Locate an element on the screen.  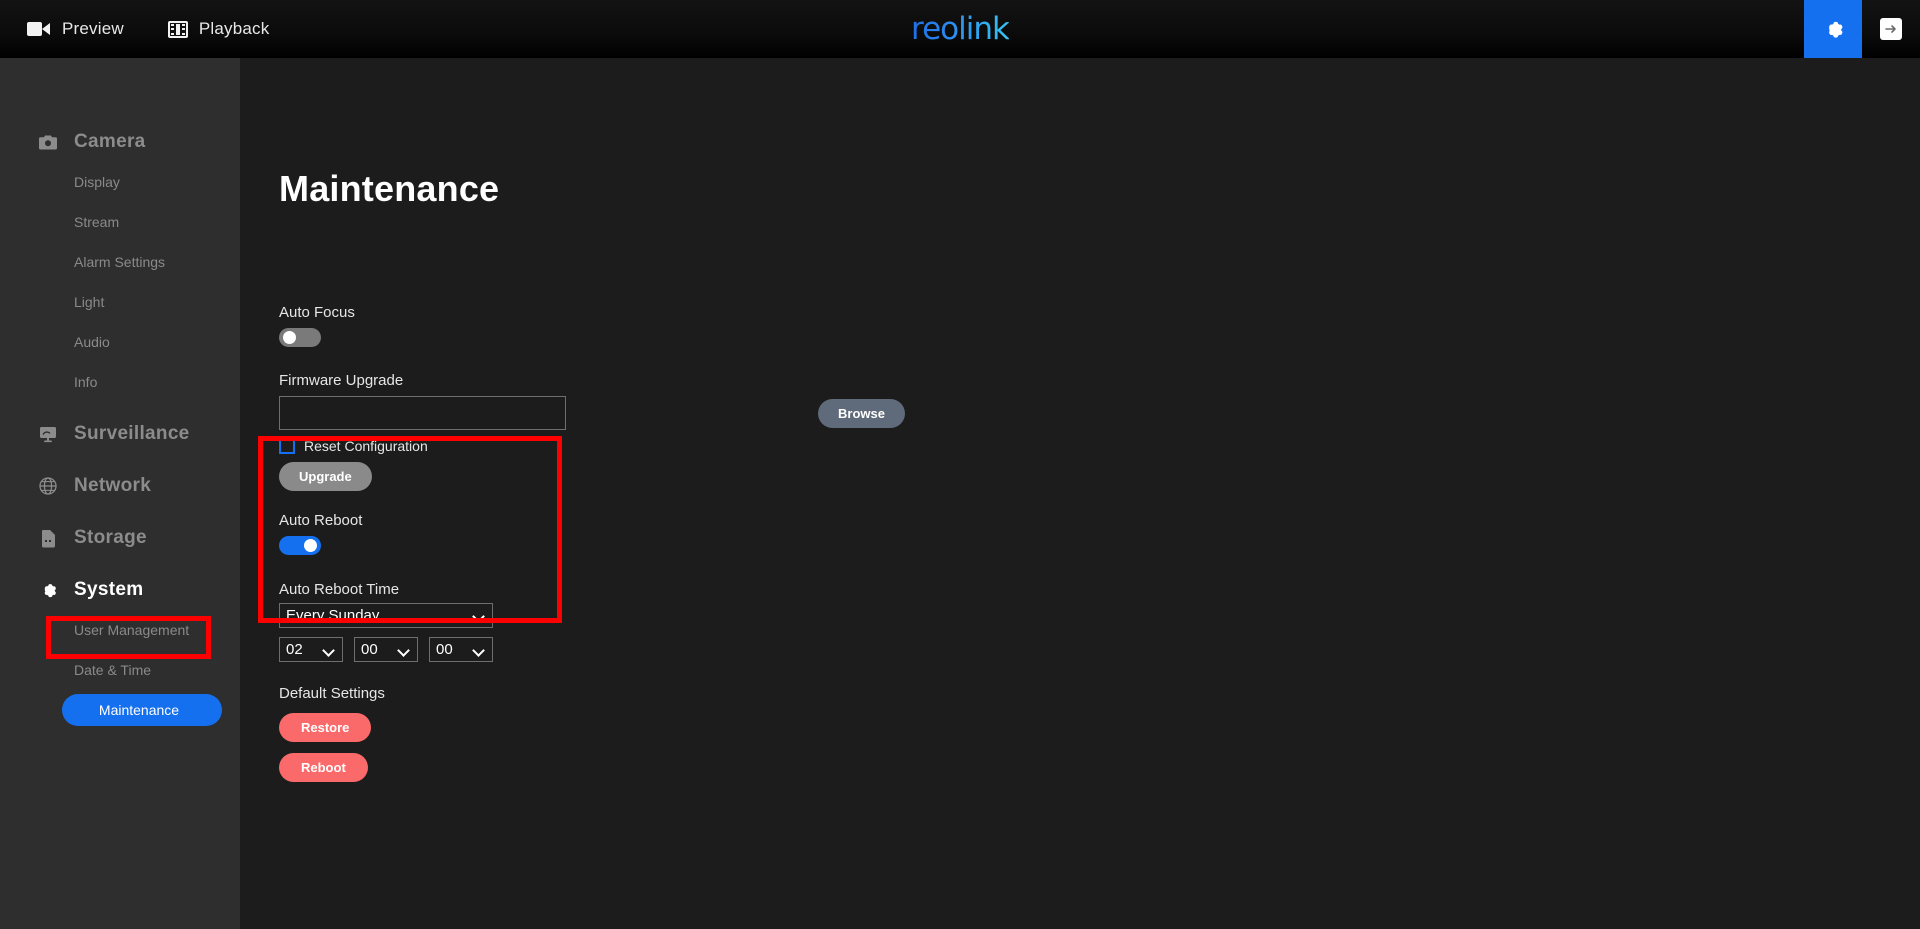
logout-button is located at coordinates (1891, 29).